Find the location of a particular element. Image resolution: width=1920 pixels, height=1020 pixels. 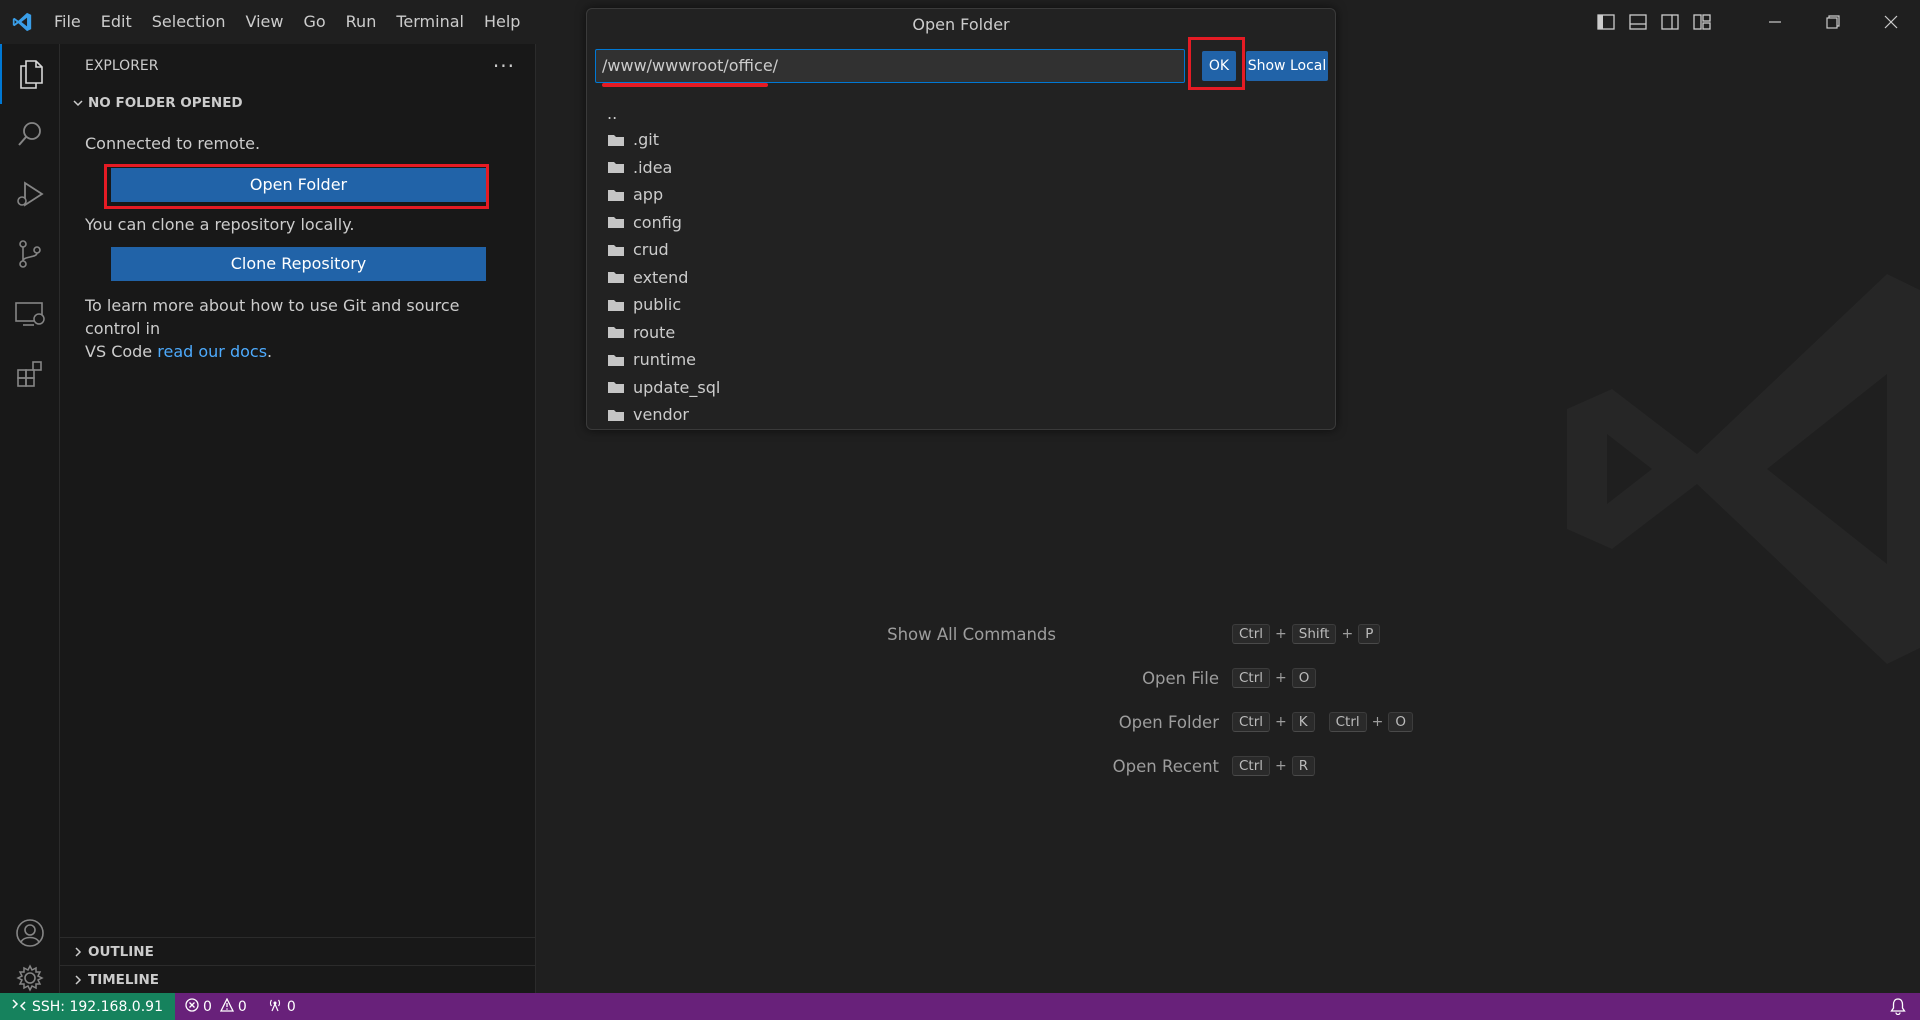

warning-count: 0 is located at coordinates (242, 1006).